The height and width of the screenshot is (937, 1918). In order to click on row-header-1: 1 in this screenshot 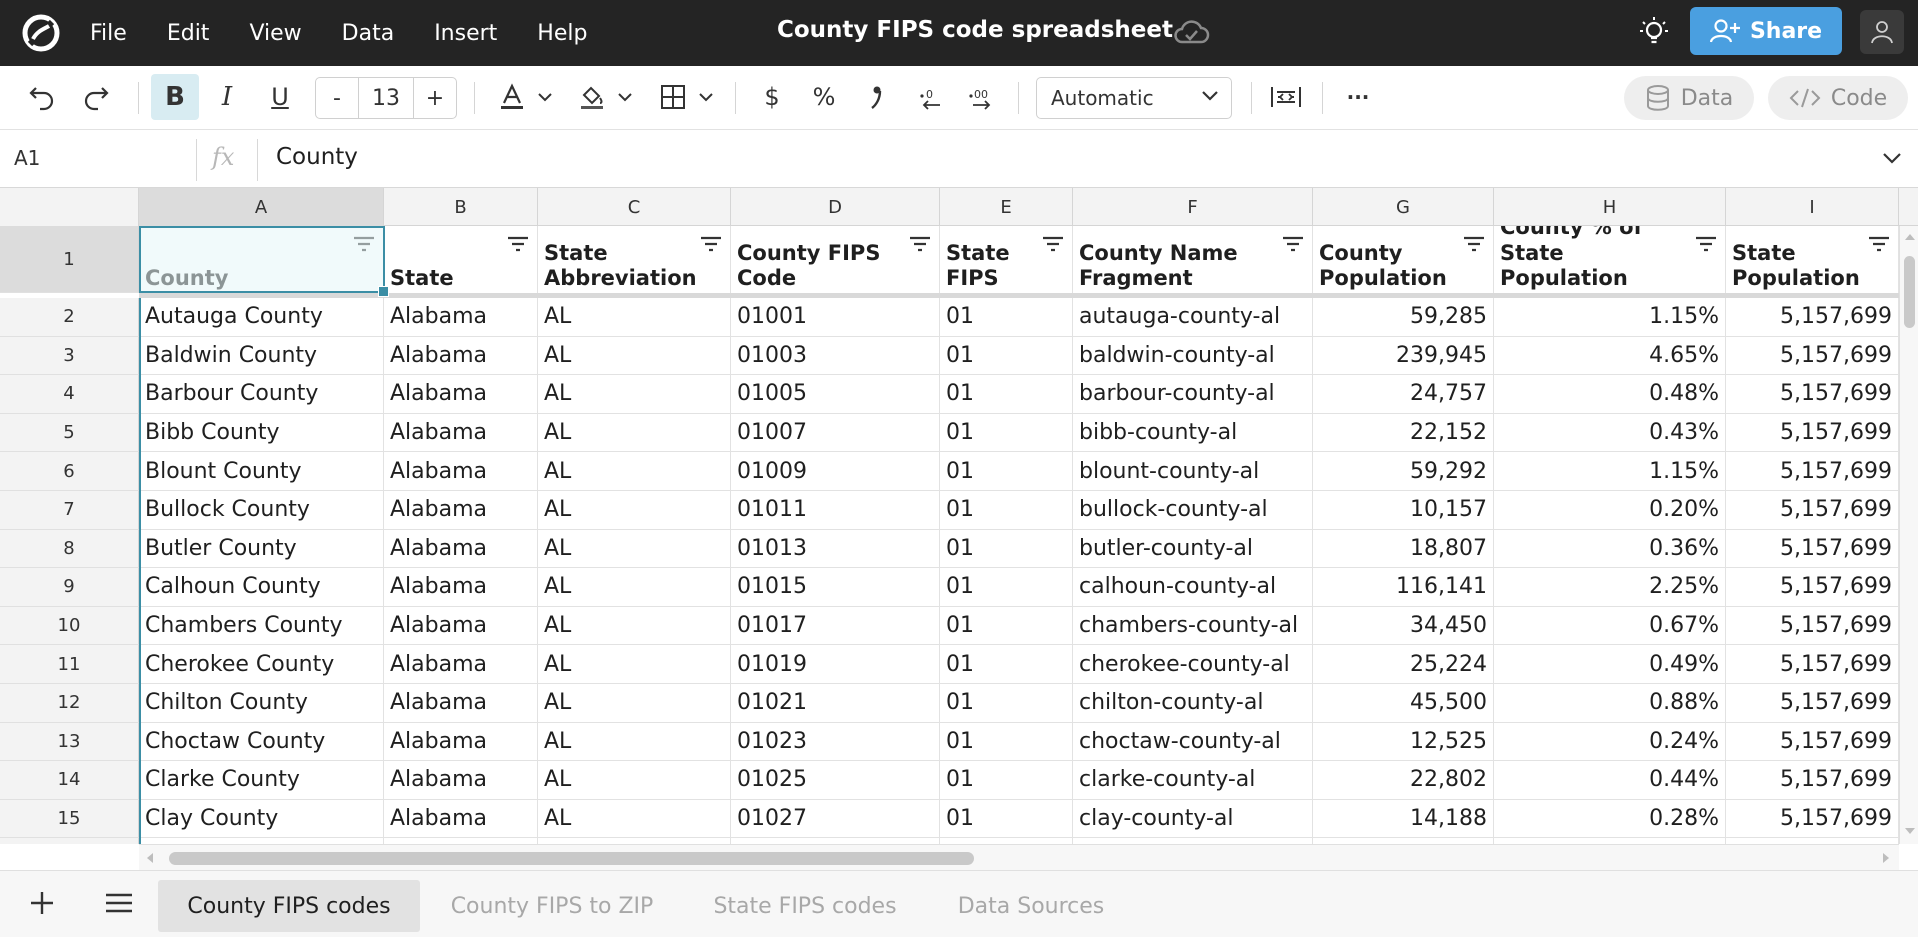, I will do `click(69, 259)`.